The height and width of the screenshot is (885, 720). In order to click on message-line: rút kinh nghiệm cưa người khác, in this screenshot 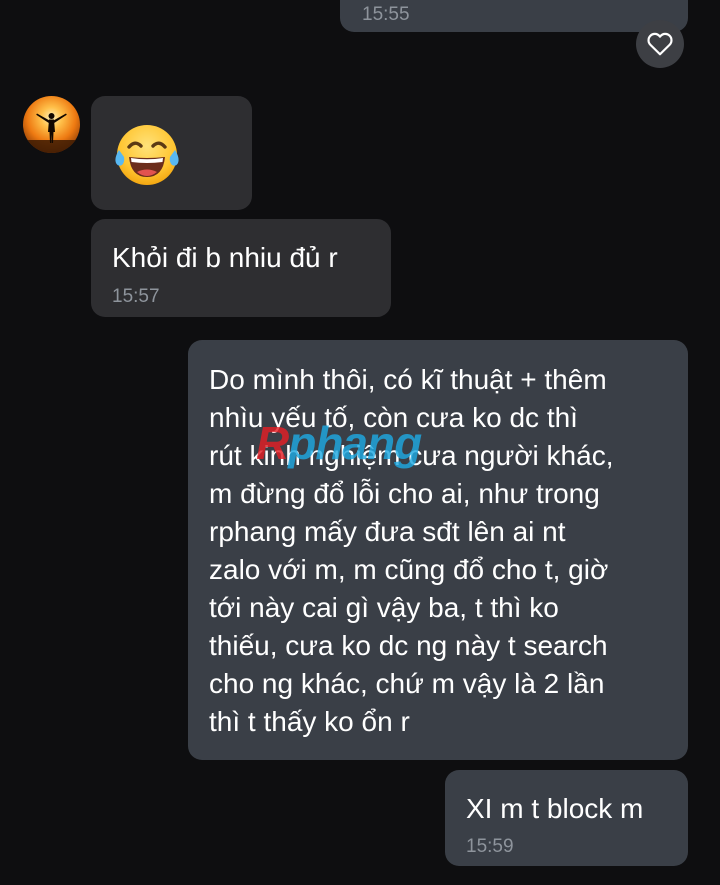, I will do `click(411, 455)`.